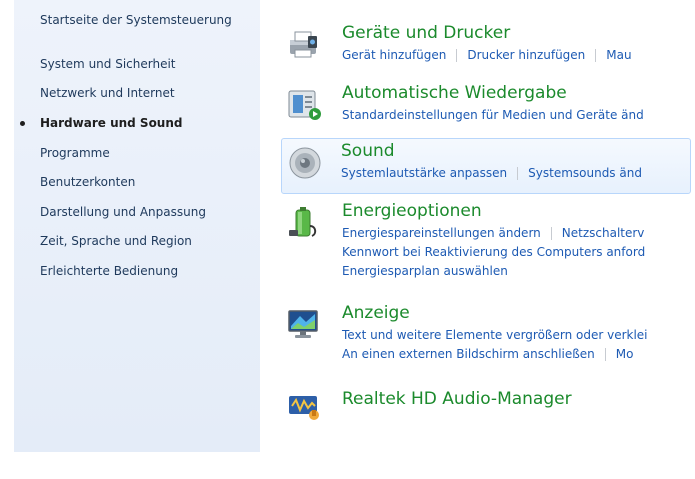 The image size is (695, 479). I want to click on sidebar-item-ease-of-access: Erleichterte Bedienung, so click(109, 271).